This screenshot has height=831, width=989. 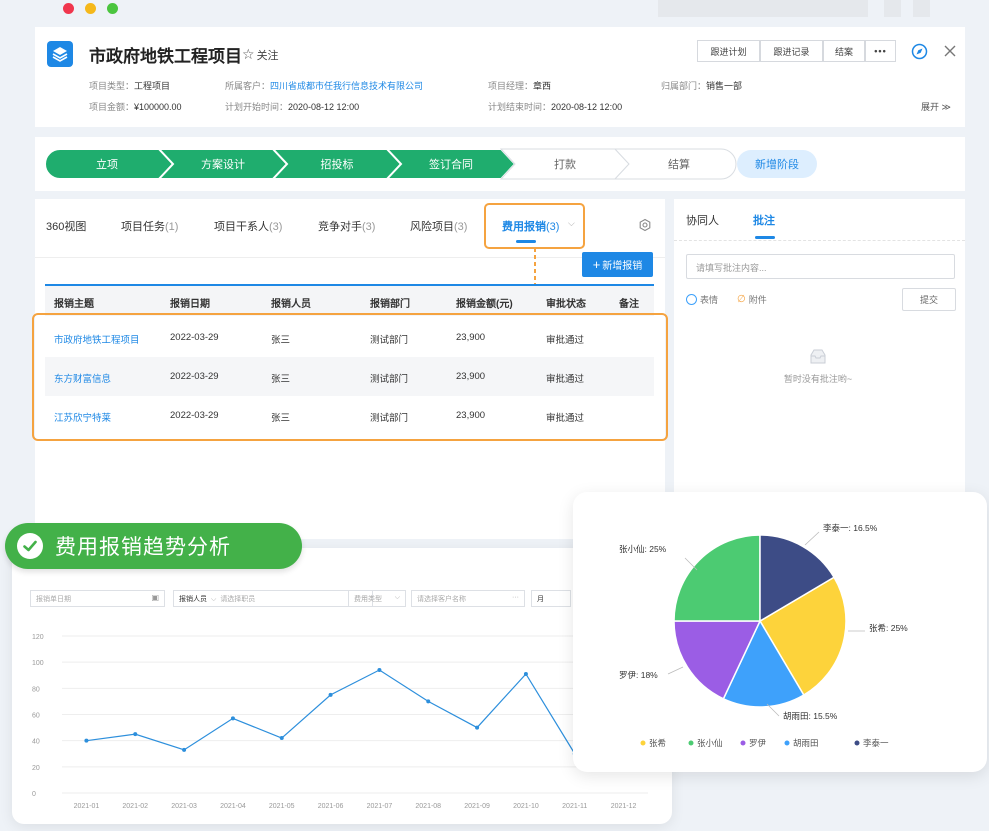 I want to click on tab-item: 竞争对手(3), so click(x=346, y=226).